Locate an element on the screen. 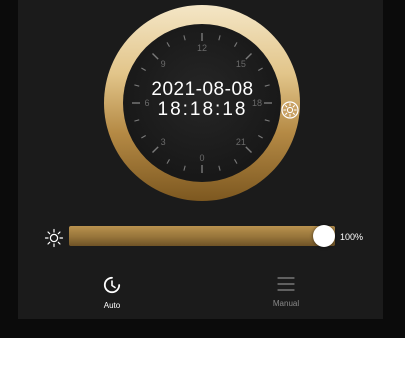  dial-hour-label: 3 is located at coordinates (163, 142).